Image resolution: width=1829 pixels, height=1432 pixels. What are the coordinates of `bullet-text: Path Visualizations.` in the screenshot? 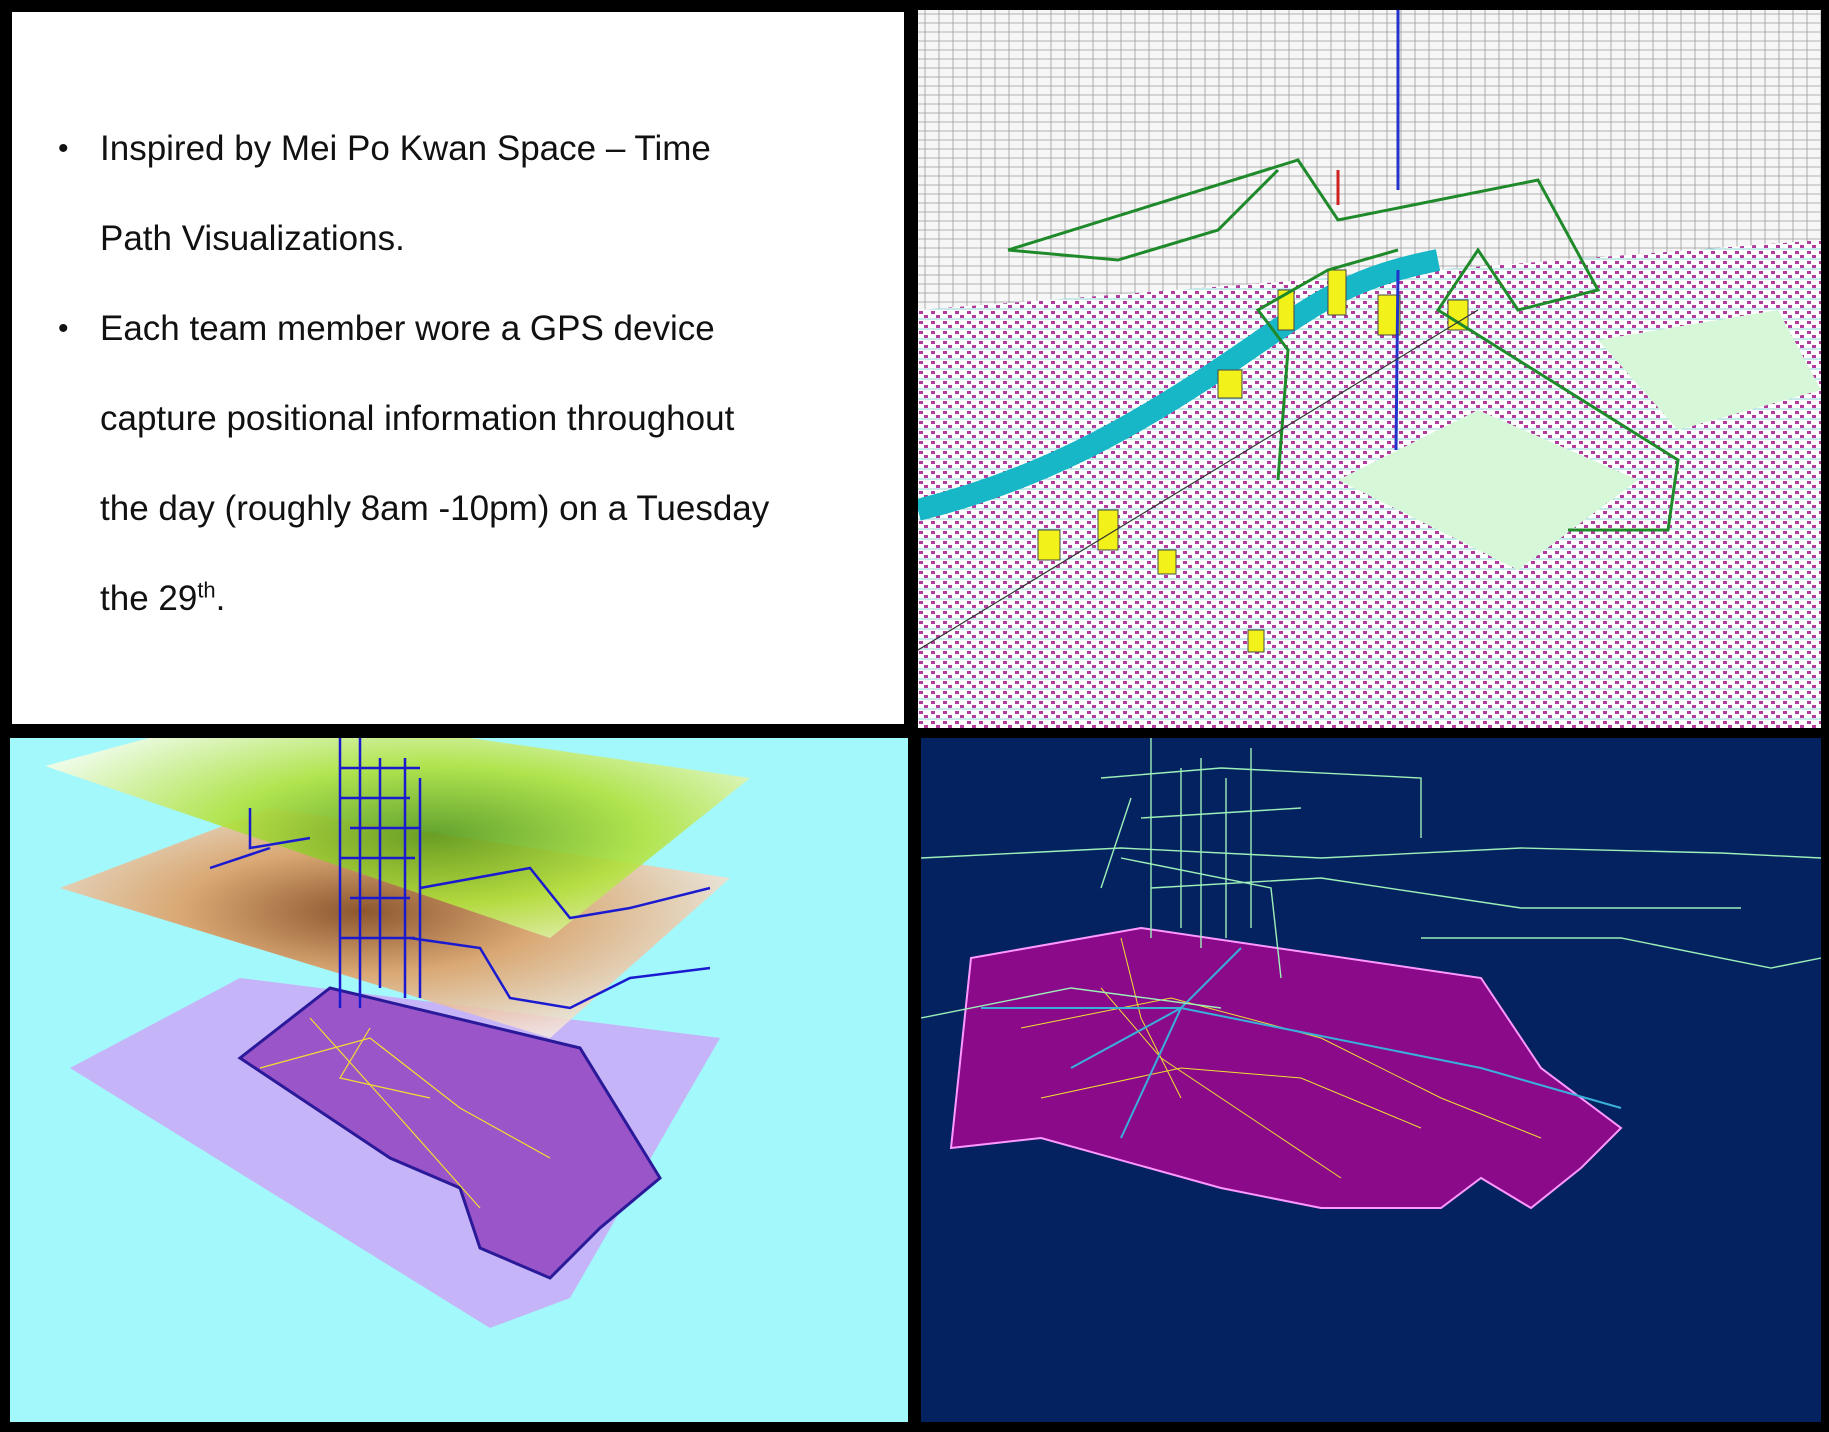 It's located at (252, 238).